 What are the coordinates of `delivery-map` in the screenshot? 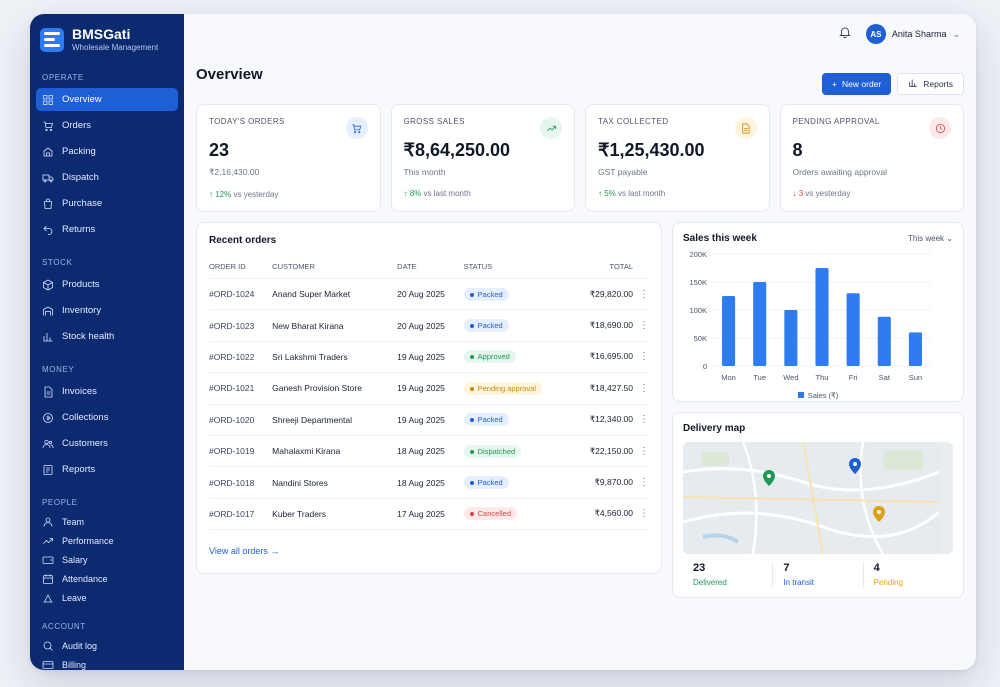 It's located at (818, 498).